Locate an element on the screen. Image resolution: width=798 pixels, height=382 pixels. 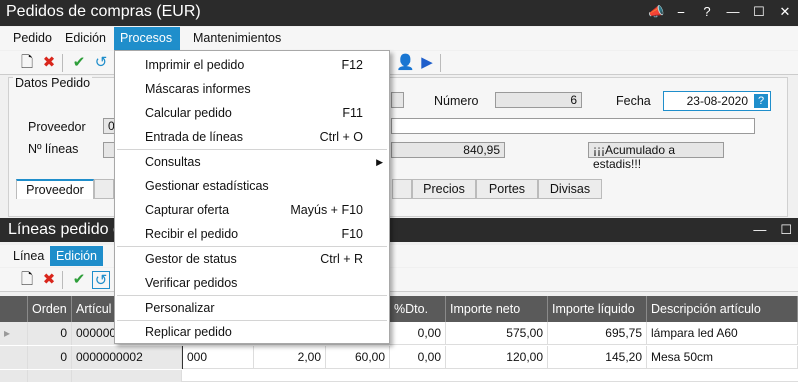
cell-col5: 60,00 is located at coordinates (358, 357).